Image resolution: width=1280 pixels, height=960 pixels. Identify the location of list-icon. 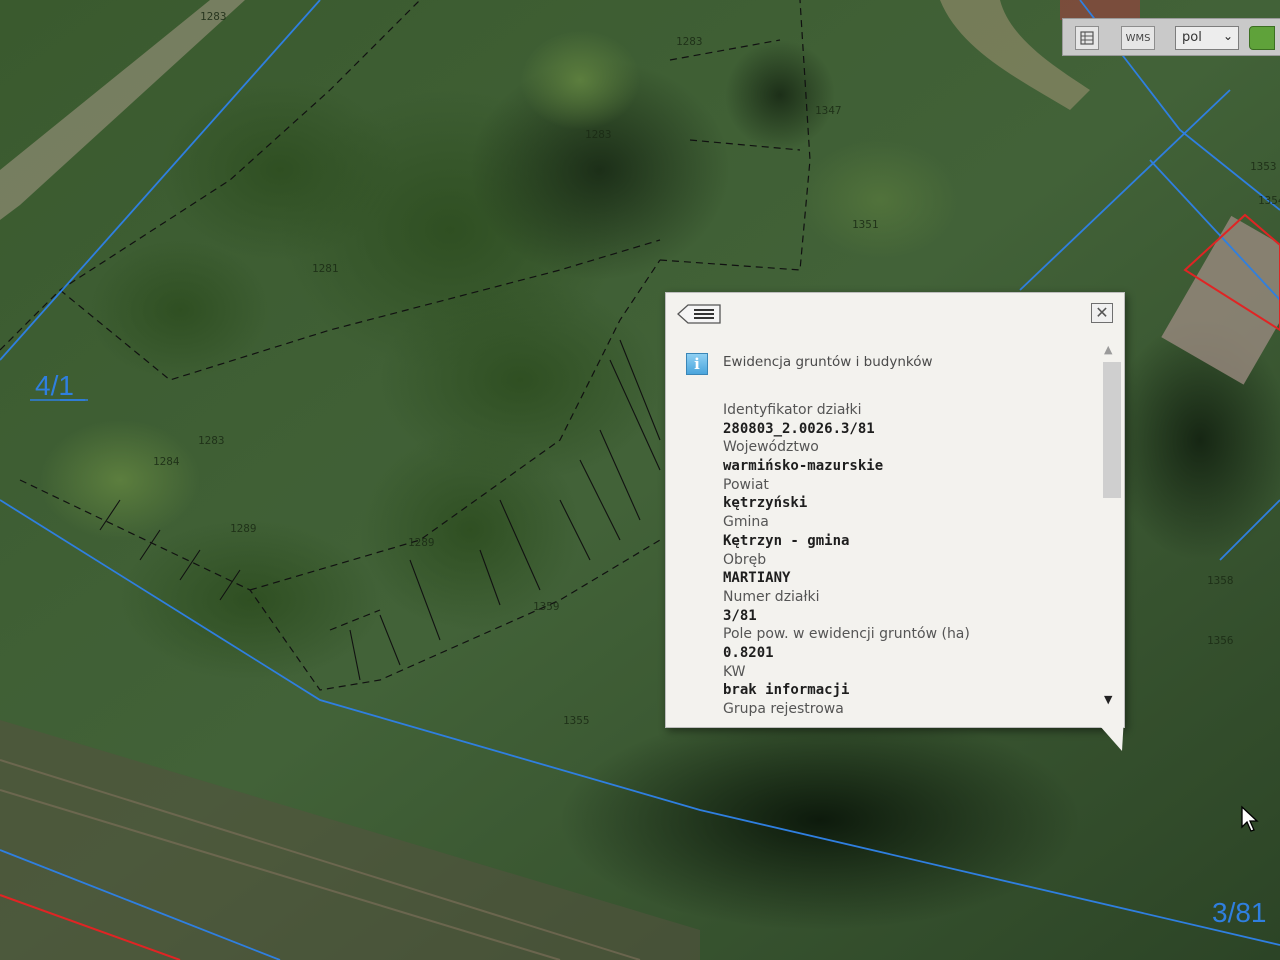
(699, 314).